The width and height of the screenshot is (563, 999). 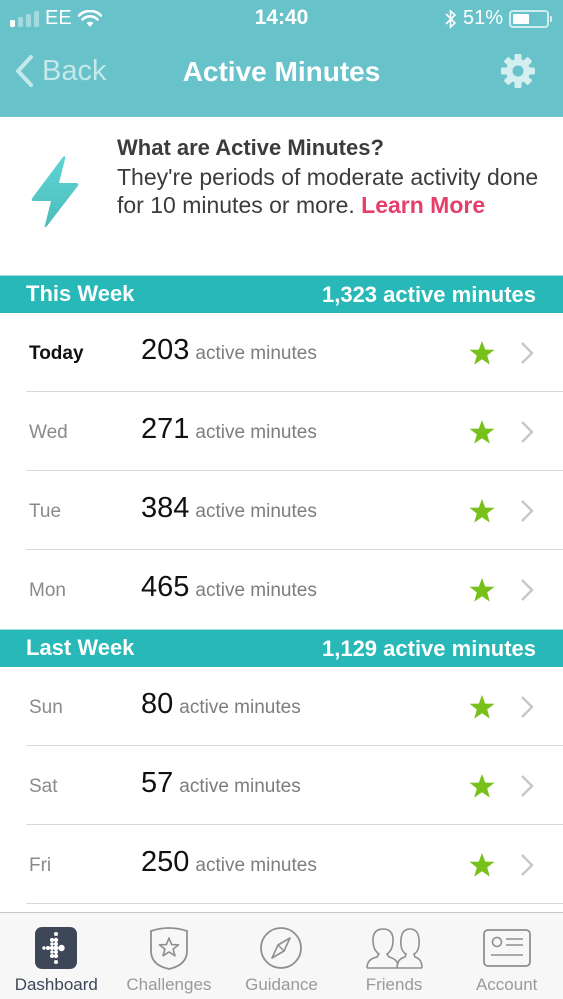 I want to click on tab-label: Account, so click(x=506, y=984).